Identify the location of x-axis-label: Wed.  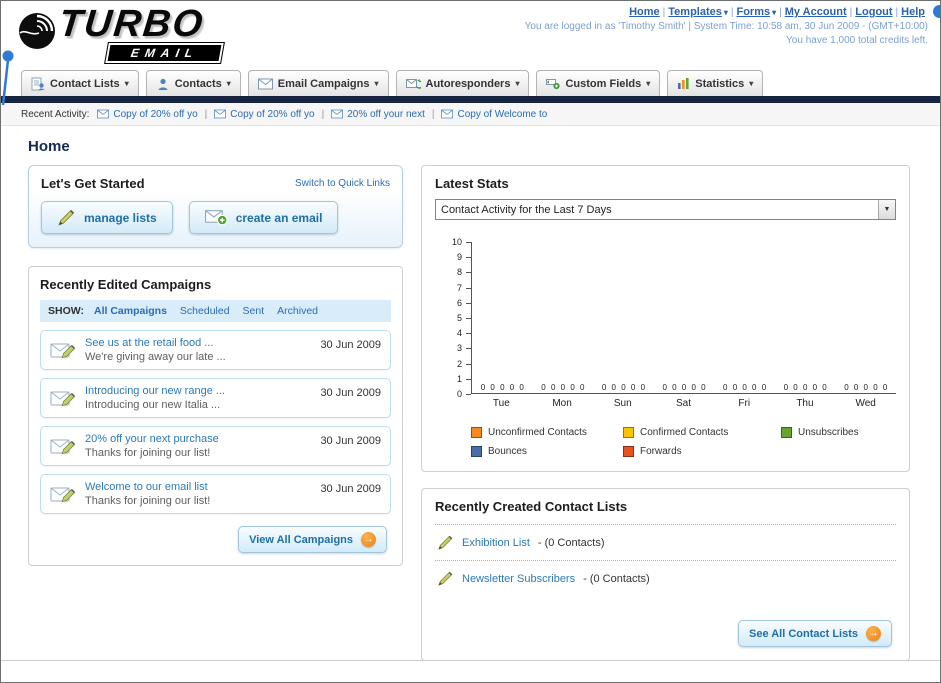
(865, 403).